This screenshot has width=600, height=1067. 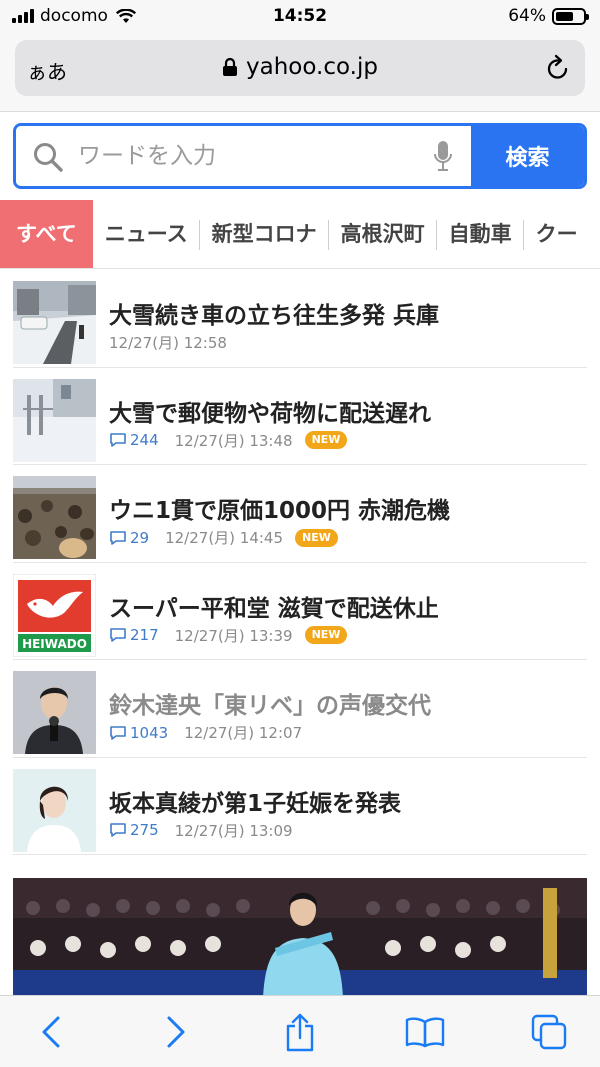 I want to click on news-title: 坂本真綾が第1子妊娠を発表, so click(x=255, y=803).